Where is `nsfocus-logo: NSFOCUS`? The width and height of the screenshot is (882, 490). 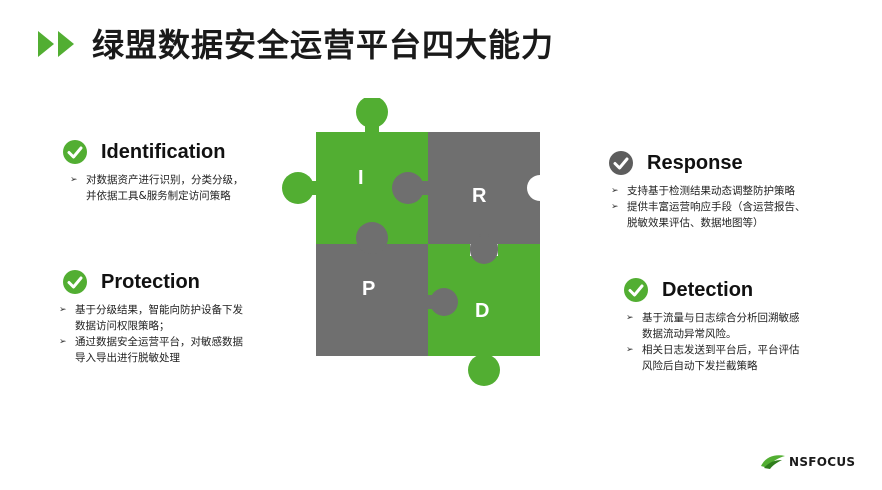 nsfocus-logo: NSFOCUS is located at coordinates (807, 462).